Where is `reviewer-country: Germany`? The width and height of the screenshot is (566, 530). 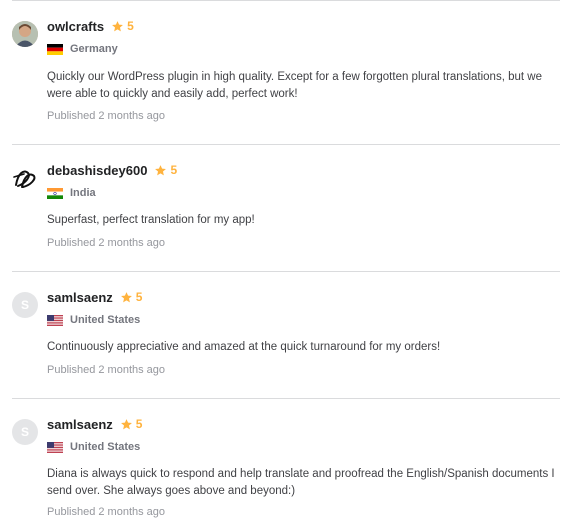
reviewer-country: Germany is located at coordinates (82, 49).